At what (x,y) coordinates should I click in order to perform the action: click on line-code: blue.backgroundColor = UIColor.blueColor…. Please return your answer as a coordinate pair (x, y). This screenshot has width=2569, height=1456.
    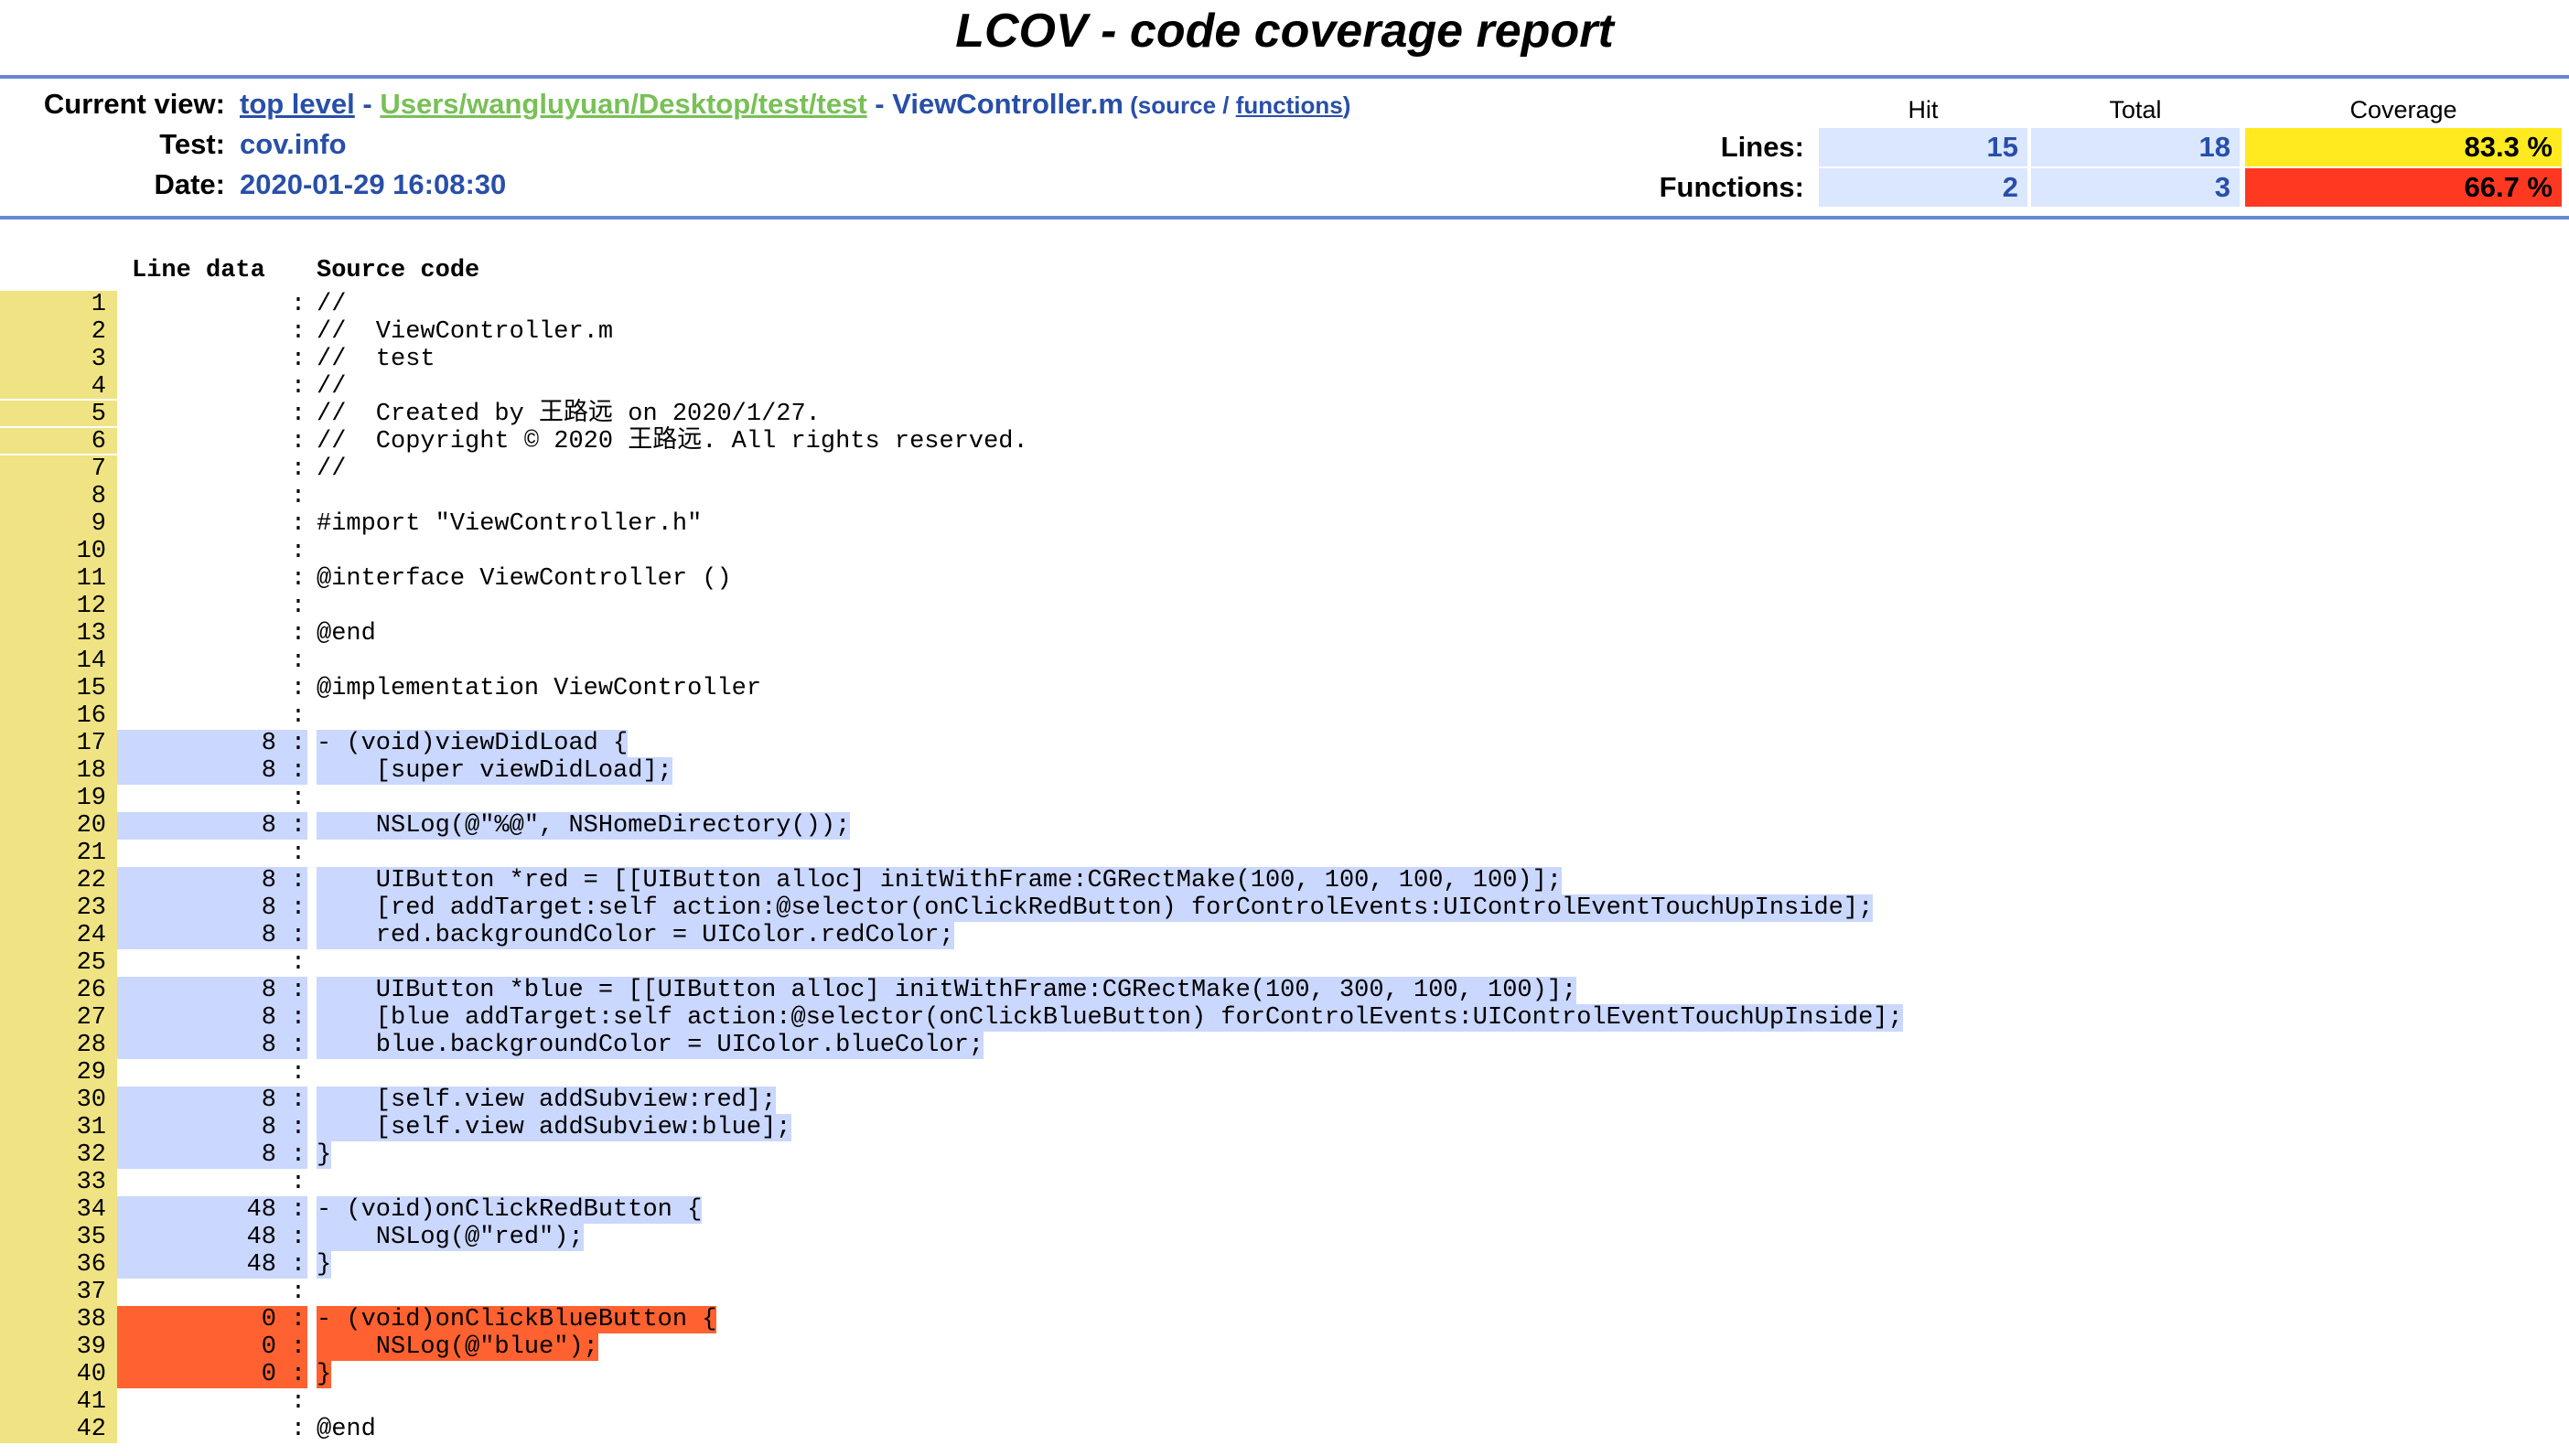
    Looking at the image, I should click on (651, 1045).